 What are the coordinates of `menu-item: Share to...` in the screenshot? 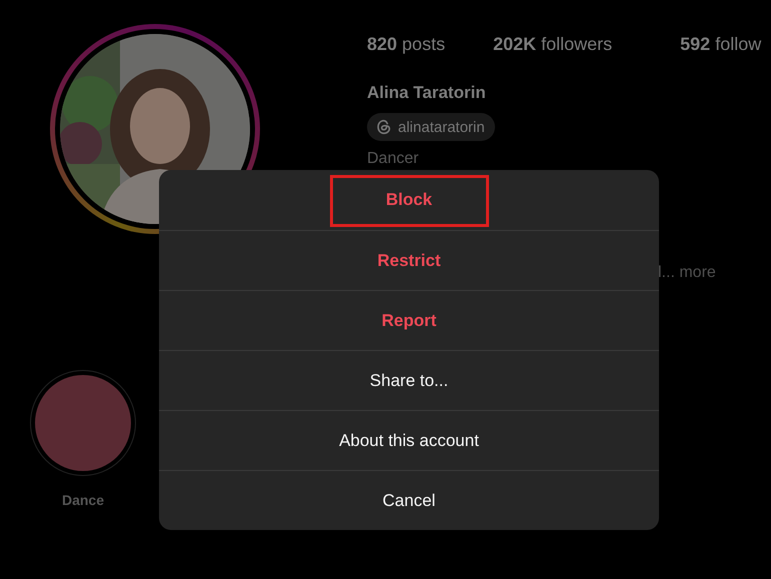 It's located at (409, 380).